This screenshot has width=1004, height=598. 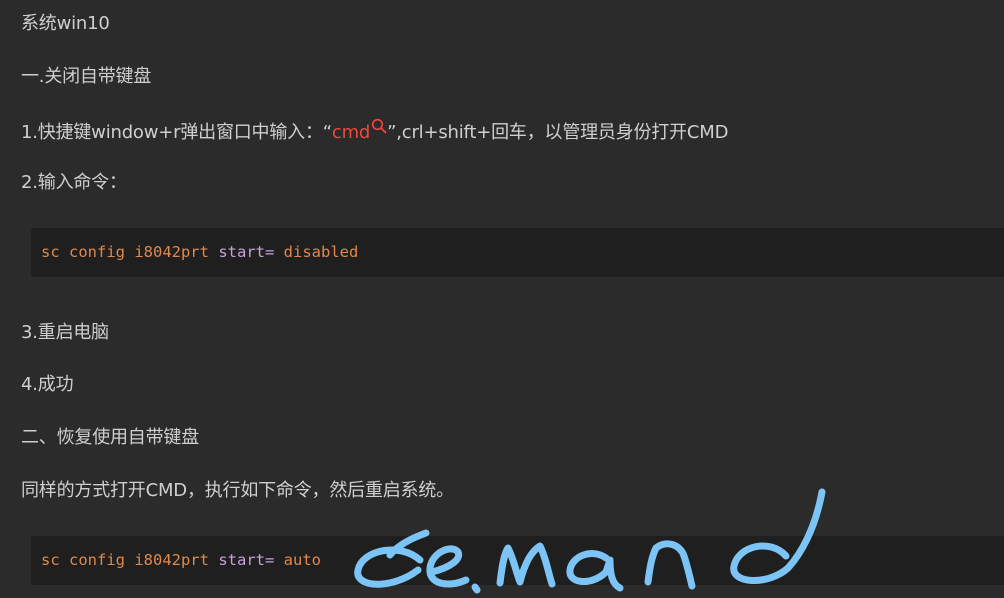 What do you see at coordinates (86, 76) in the screenshot?
I see `section-heading-disable: 一.关闭自带键盘` at bounding box center [86, 76].